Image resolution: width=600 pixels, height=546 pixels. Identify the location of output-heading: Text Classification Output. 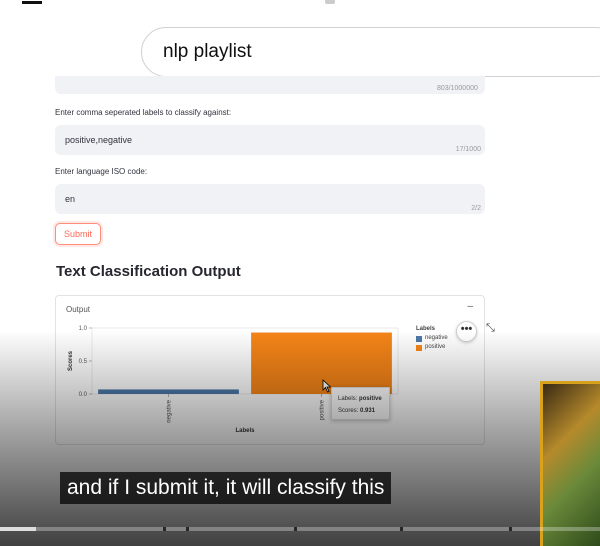
(148, 271).